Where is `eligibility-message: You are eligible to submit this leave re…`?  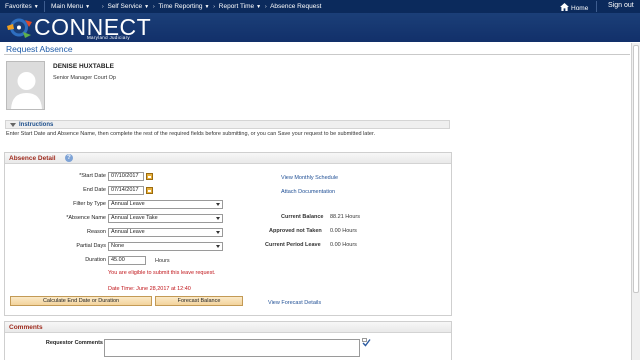 eligibility-message: You are eligible to submit this leave re… is located at coordinates (162, 273).